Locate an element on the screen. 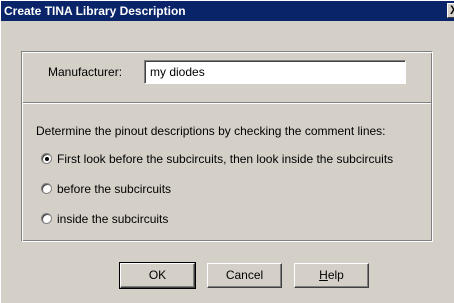 The width and height of the screenshot is (454, 303). group-separator is located at coordinates (227, 103).